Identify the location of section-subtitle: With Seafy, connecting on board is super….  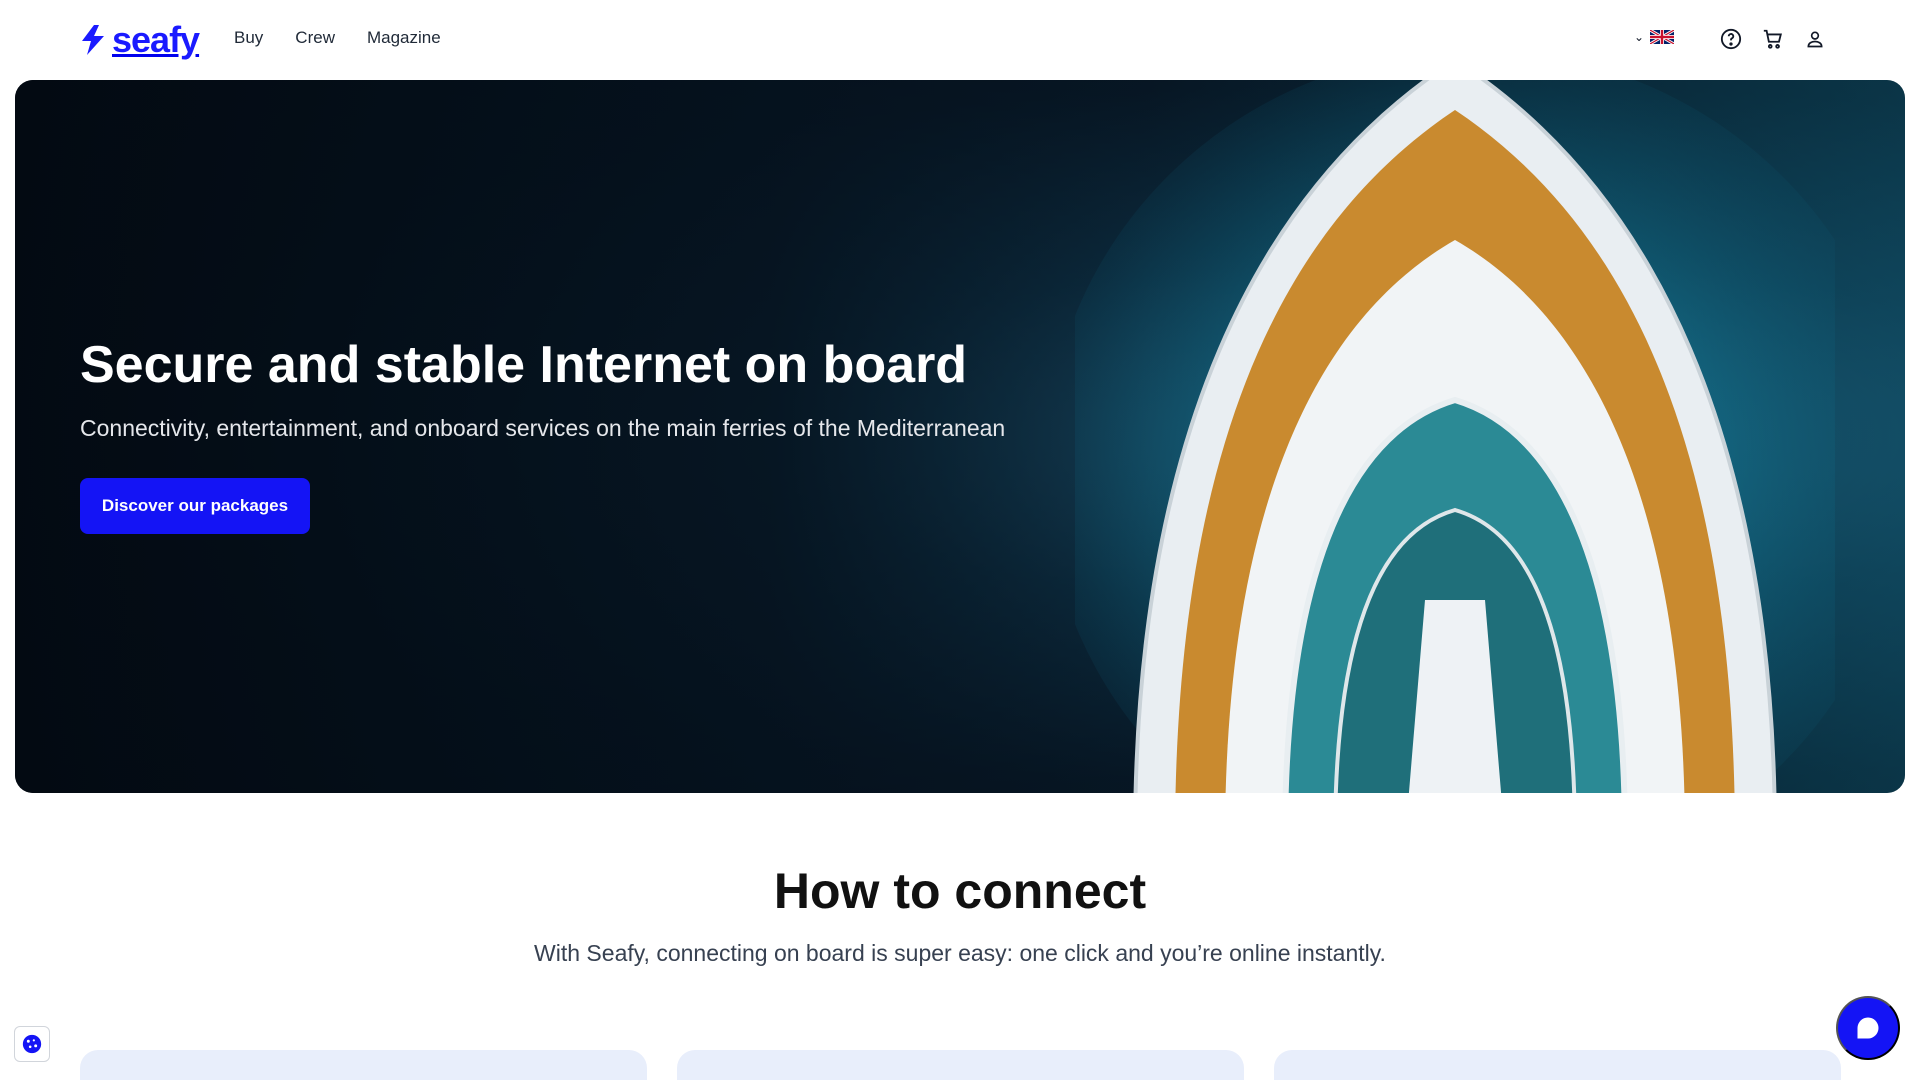
(960, 953).